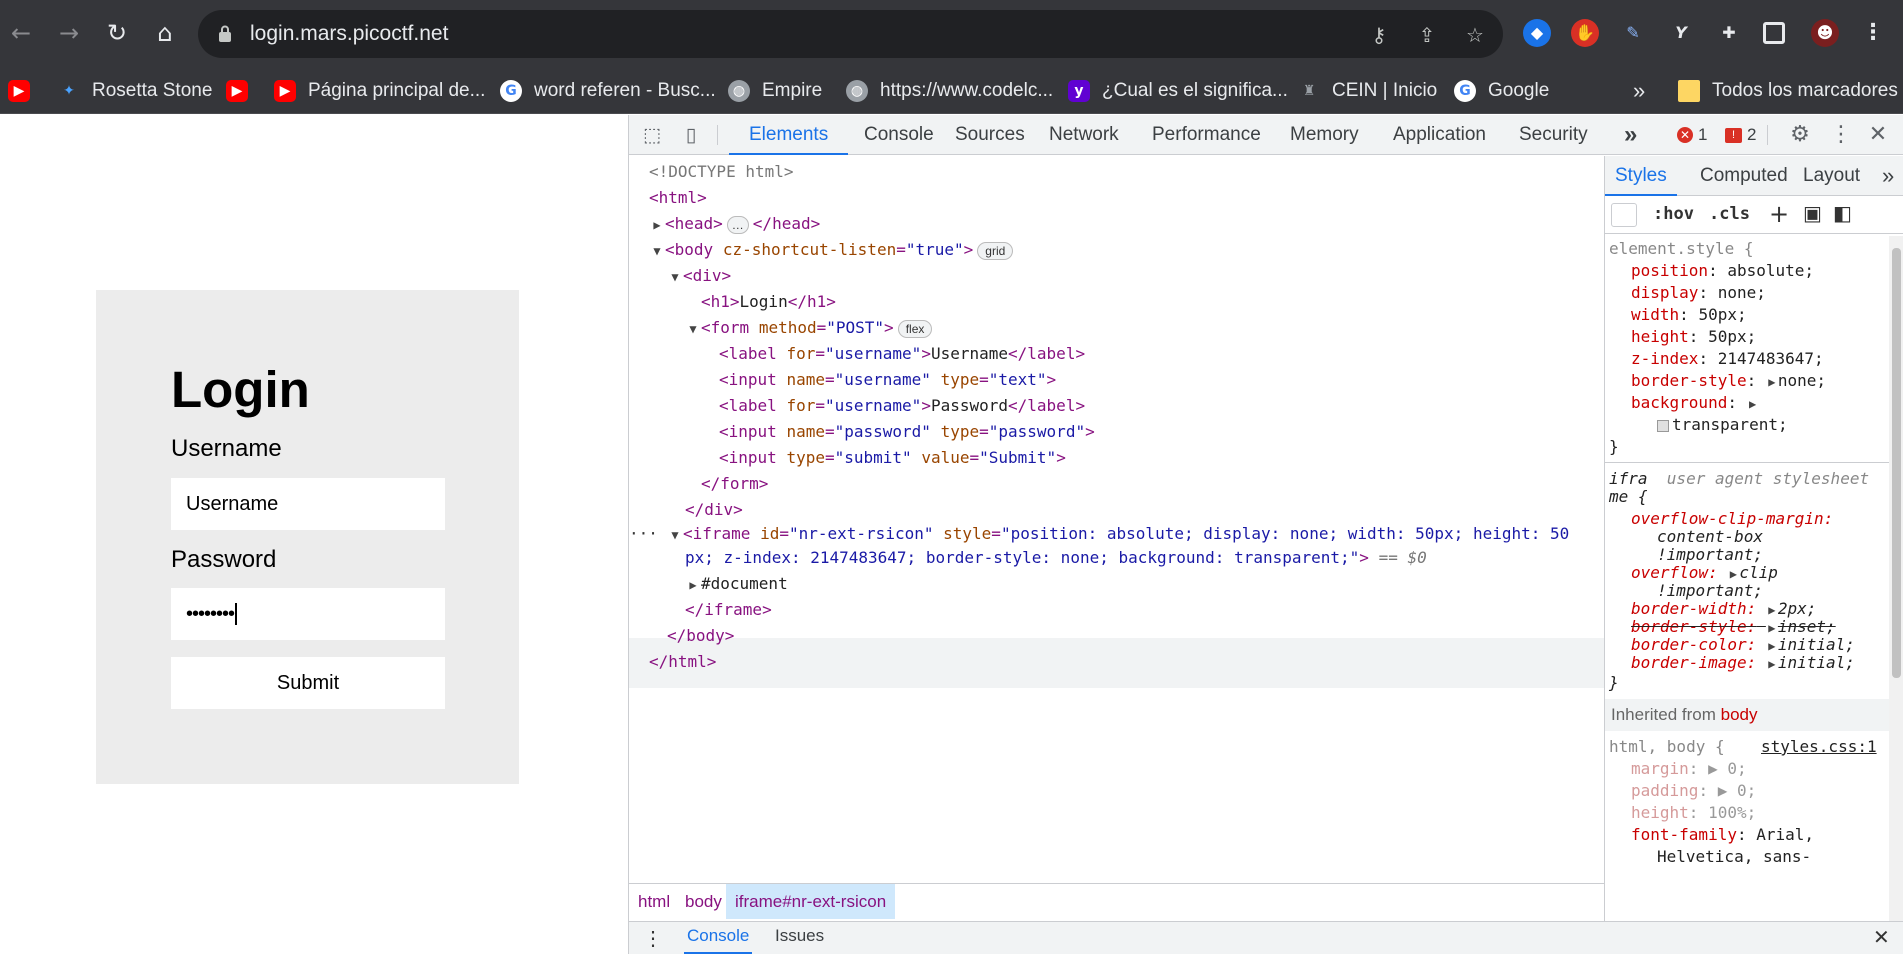  Describe the element at coordinates (831, 250) in the screenshot. I see `body-open-line: ▼ <body cz-shortcut-listen="true"> grid` at that location.